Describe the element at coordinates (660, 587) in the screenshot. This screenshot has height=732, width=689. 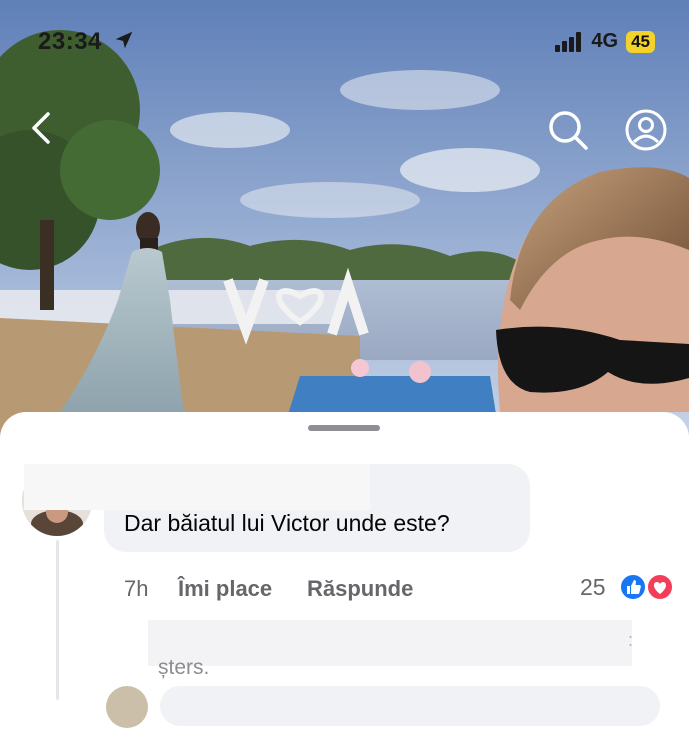
I see `love-icon` at that location.